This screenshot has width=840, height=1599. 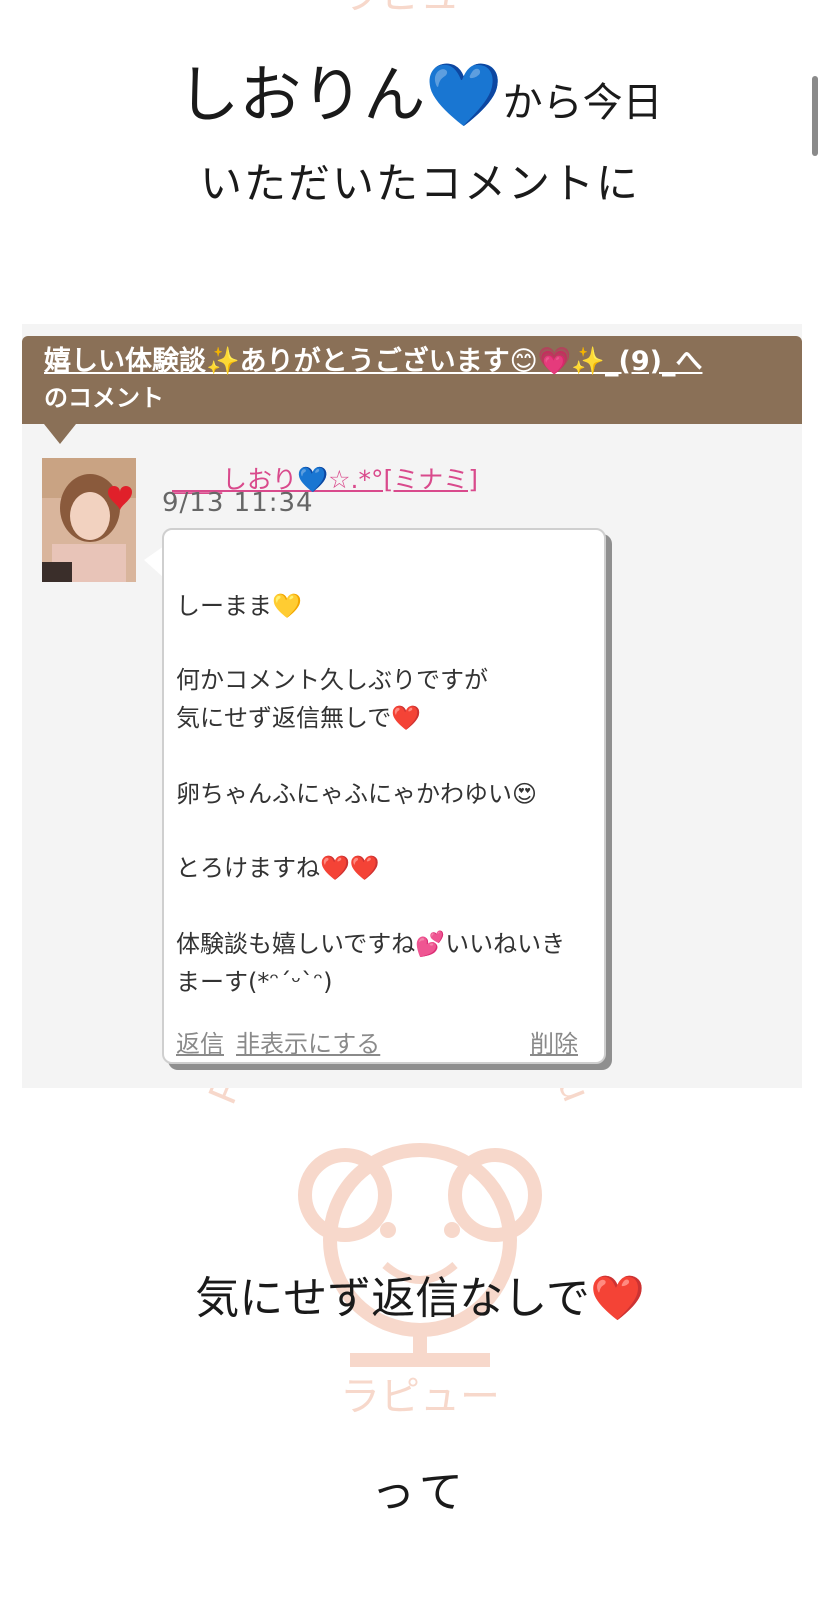 I want to click on comment-date: 9/13 11:34, so click(x=238, y=503).